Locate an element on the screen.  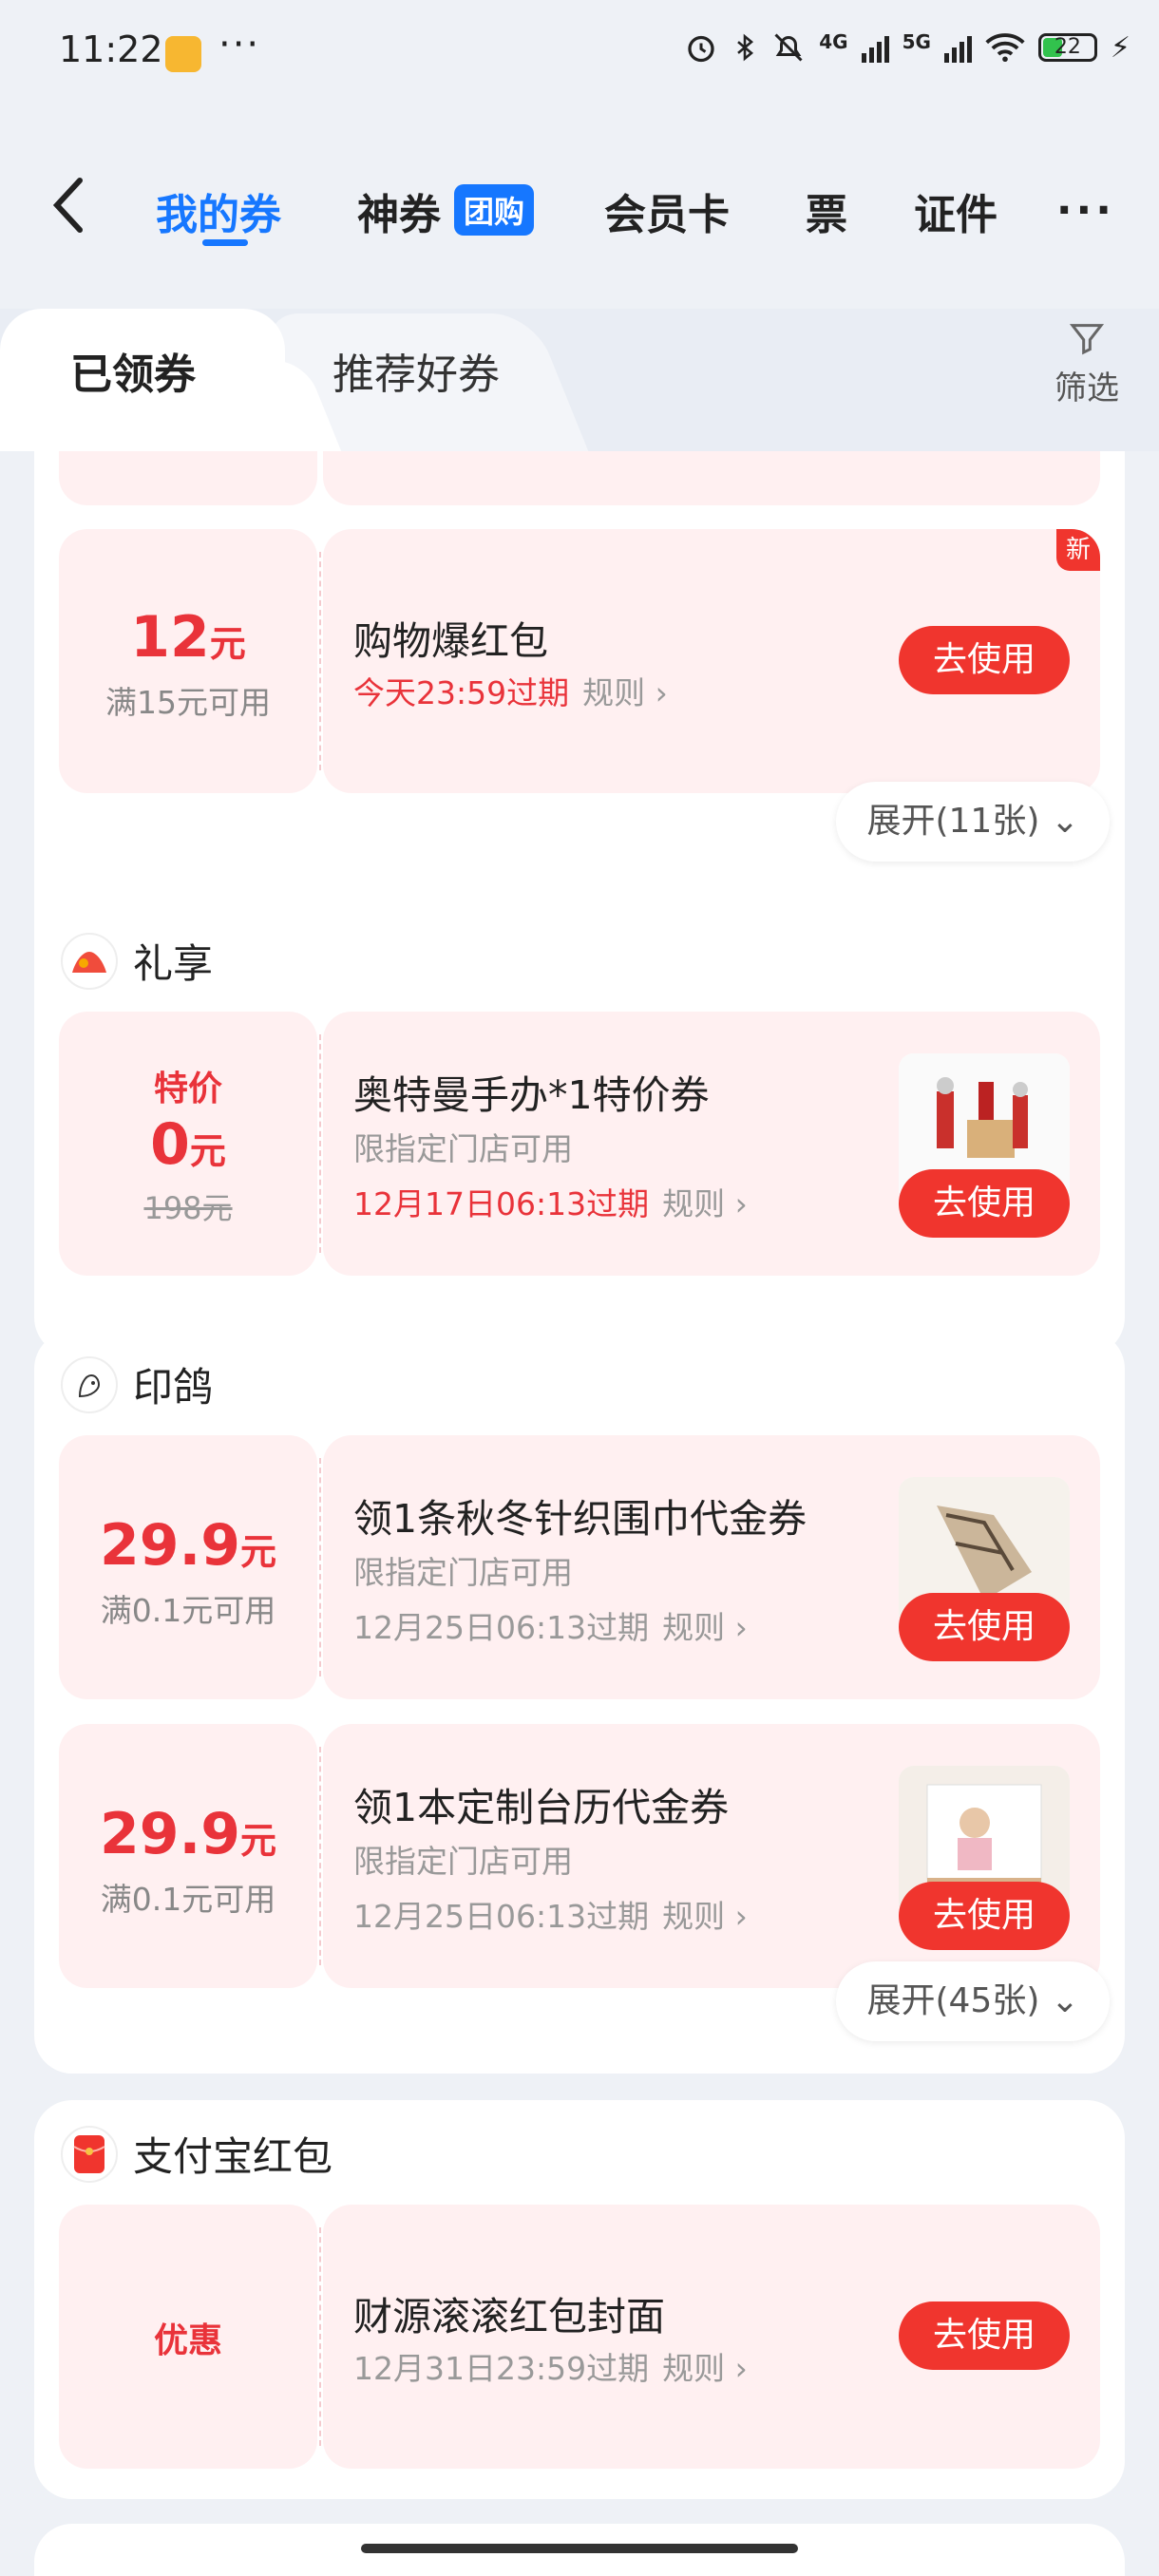
notification-app-icon is located at coordinates (183, 54).